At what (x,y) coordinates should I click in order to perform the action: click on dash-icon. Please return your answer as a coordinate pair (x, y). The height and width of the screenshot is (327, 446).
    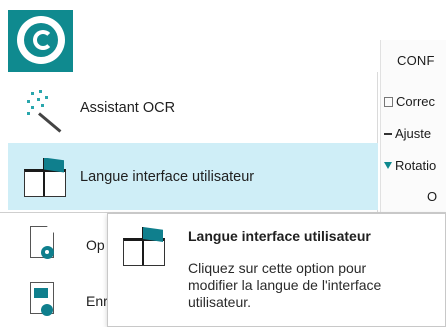
    Looking at the image, I should click on (388, 133).